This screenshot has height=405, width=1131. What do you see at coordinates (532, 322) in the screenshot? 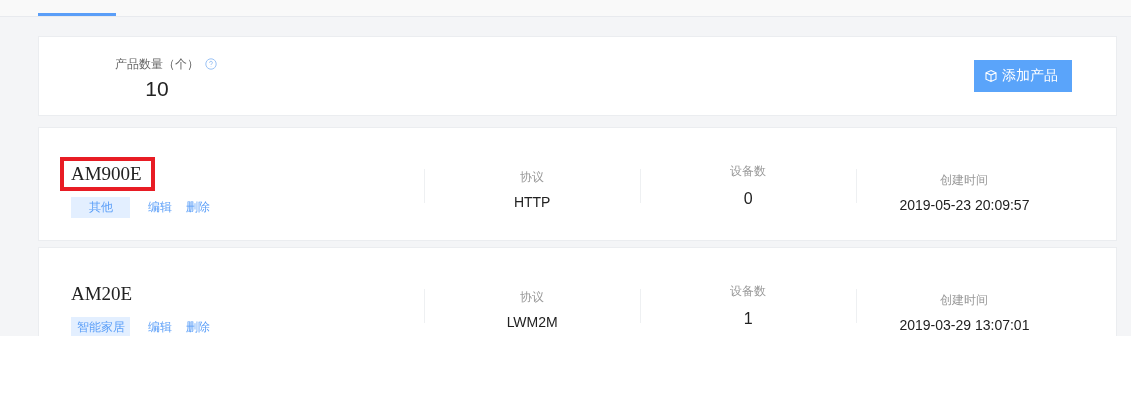
I see `protocol-value: LWM2M` at bounding box center [532, 322].